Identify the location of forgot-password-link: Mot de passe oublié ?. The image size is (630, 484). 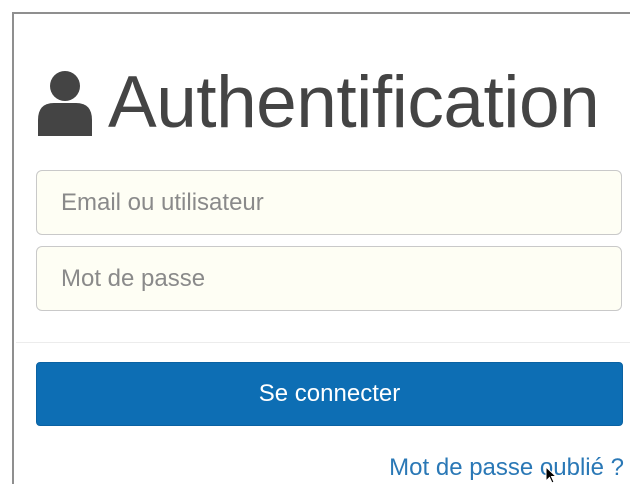
(506, 468).